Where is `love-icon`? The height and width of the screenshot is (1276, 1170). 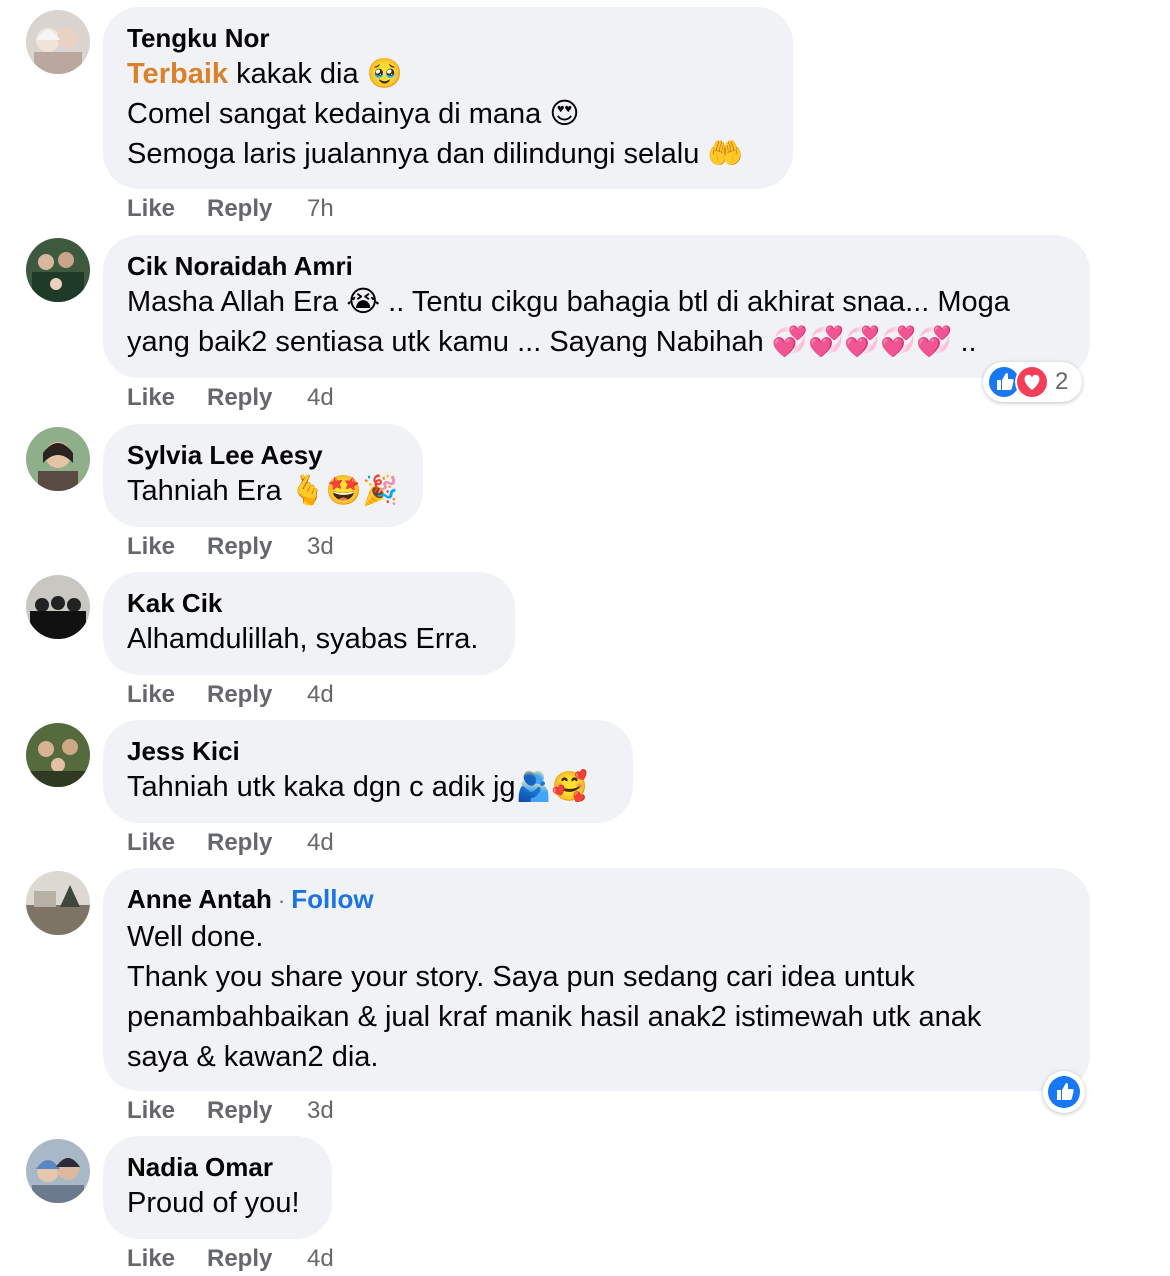
love-icon is located at coordinates (1032, 382).